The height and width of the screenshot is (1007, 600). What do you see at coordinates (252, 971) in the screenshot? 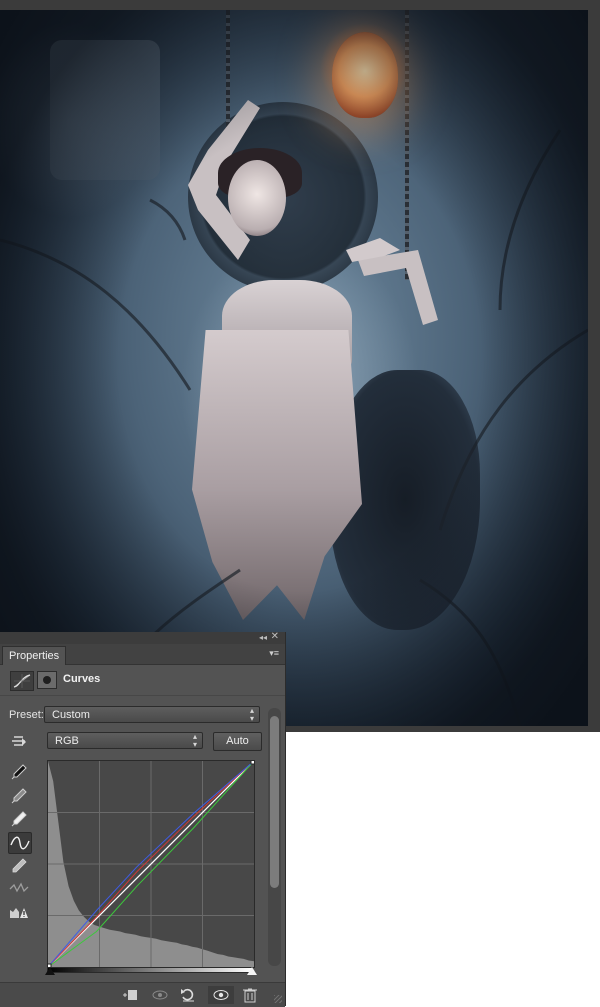
I see `white-input-slider` at bounding box center [252, 971].